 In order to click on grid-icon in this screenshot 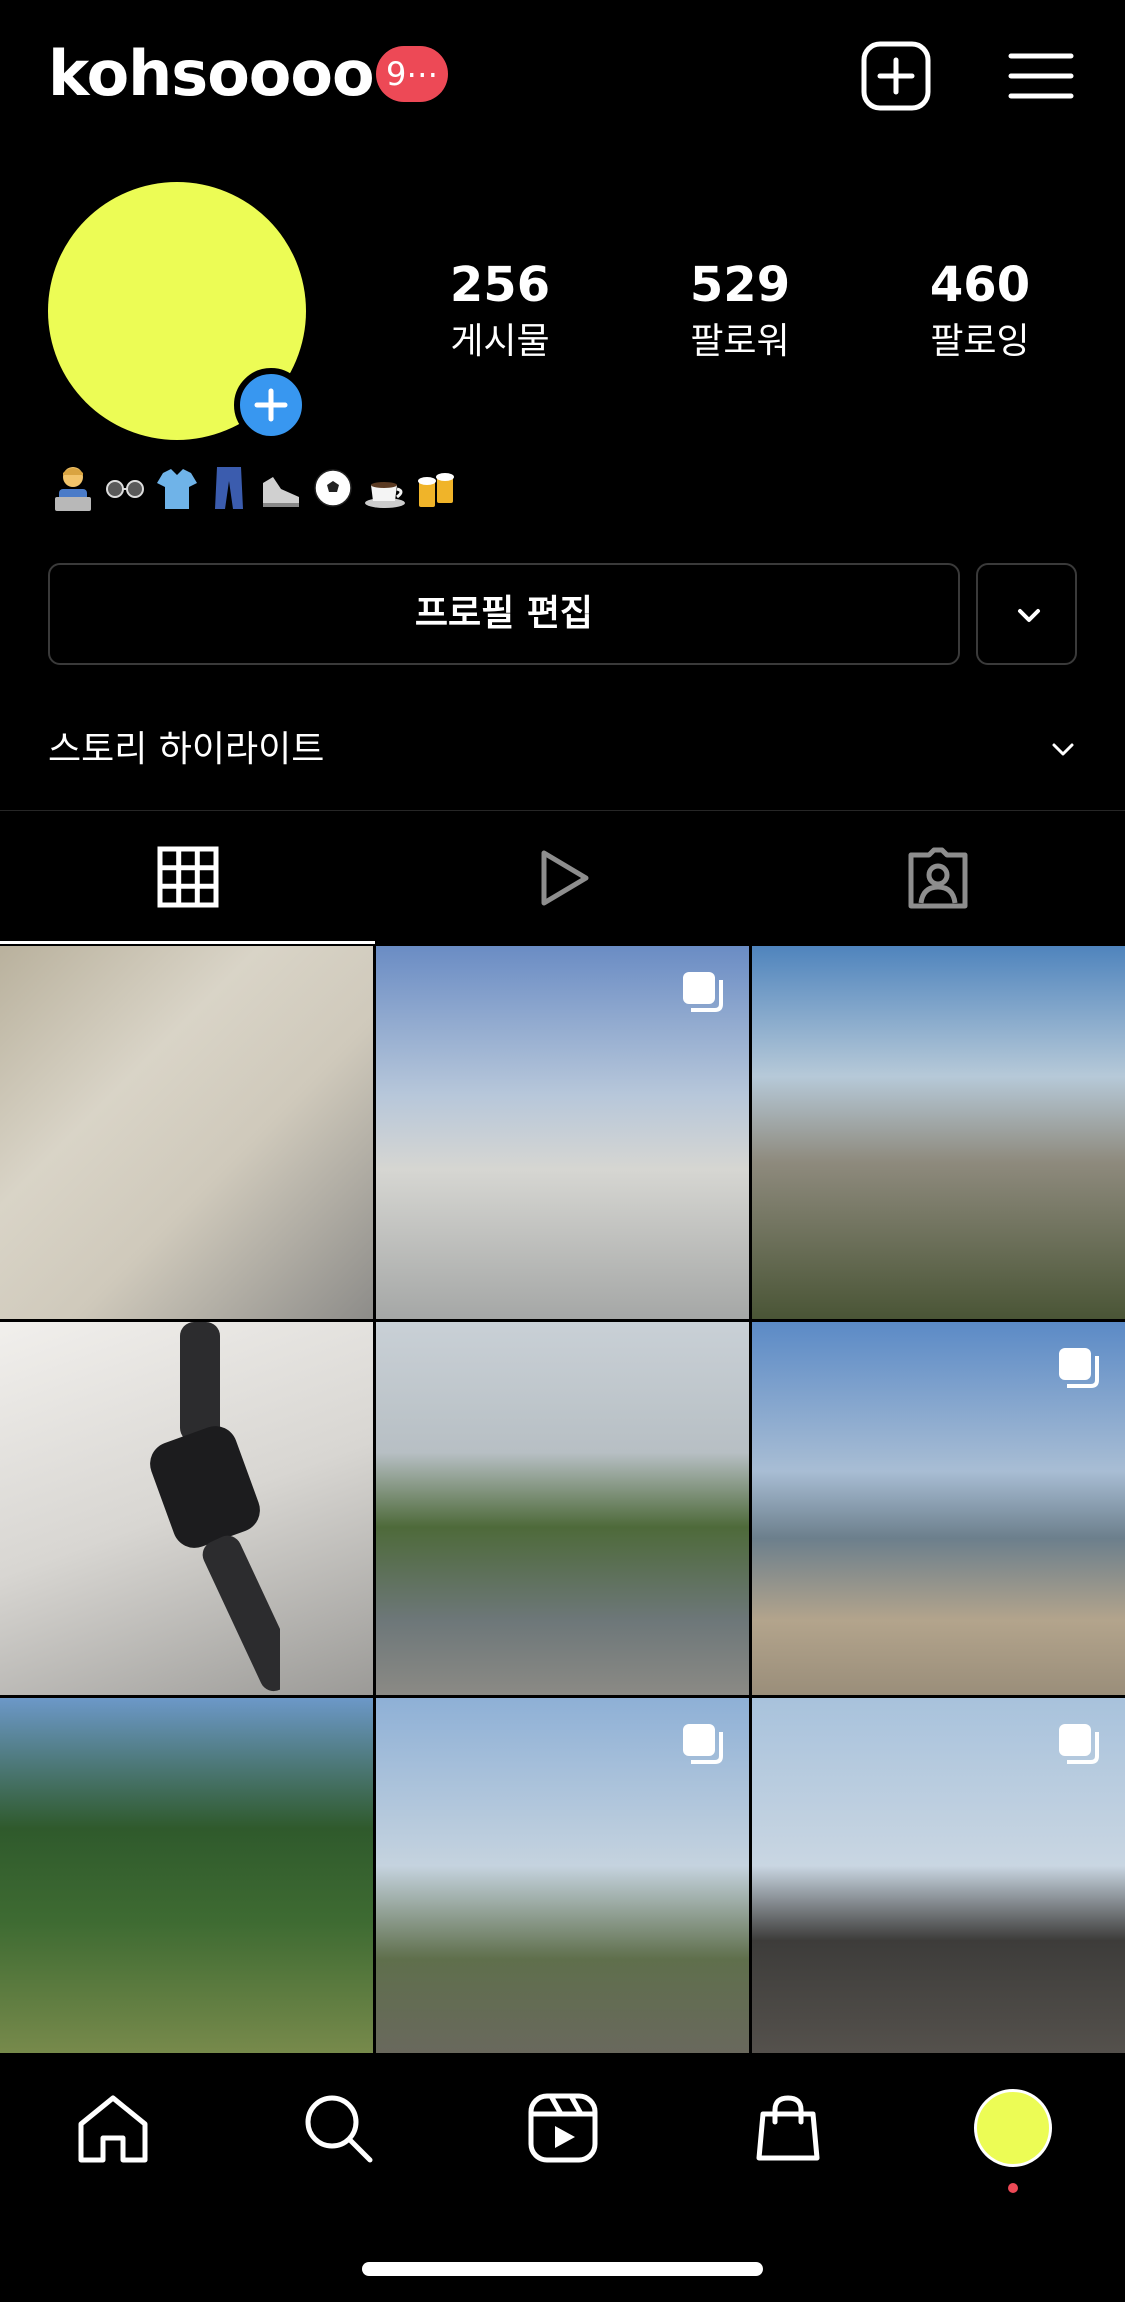, I will do `click(187, 876)`.